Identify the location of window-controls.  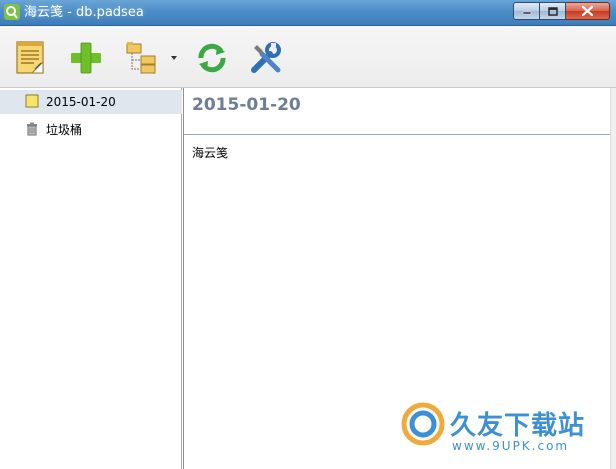
(561, 11).